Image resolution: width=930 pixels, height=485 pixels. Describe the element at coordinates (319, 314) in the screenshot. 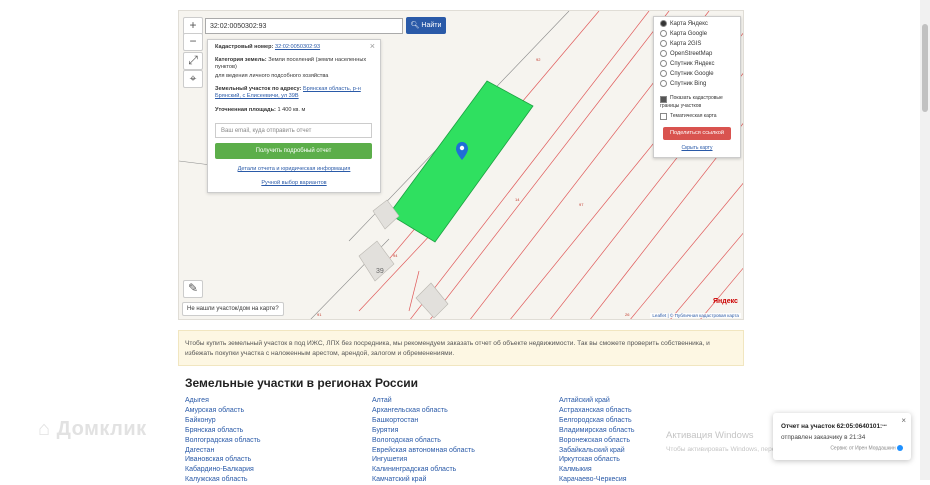

I see `parcel-number-label: 91` at that location.